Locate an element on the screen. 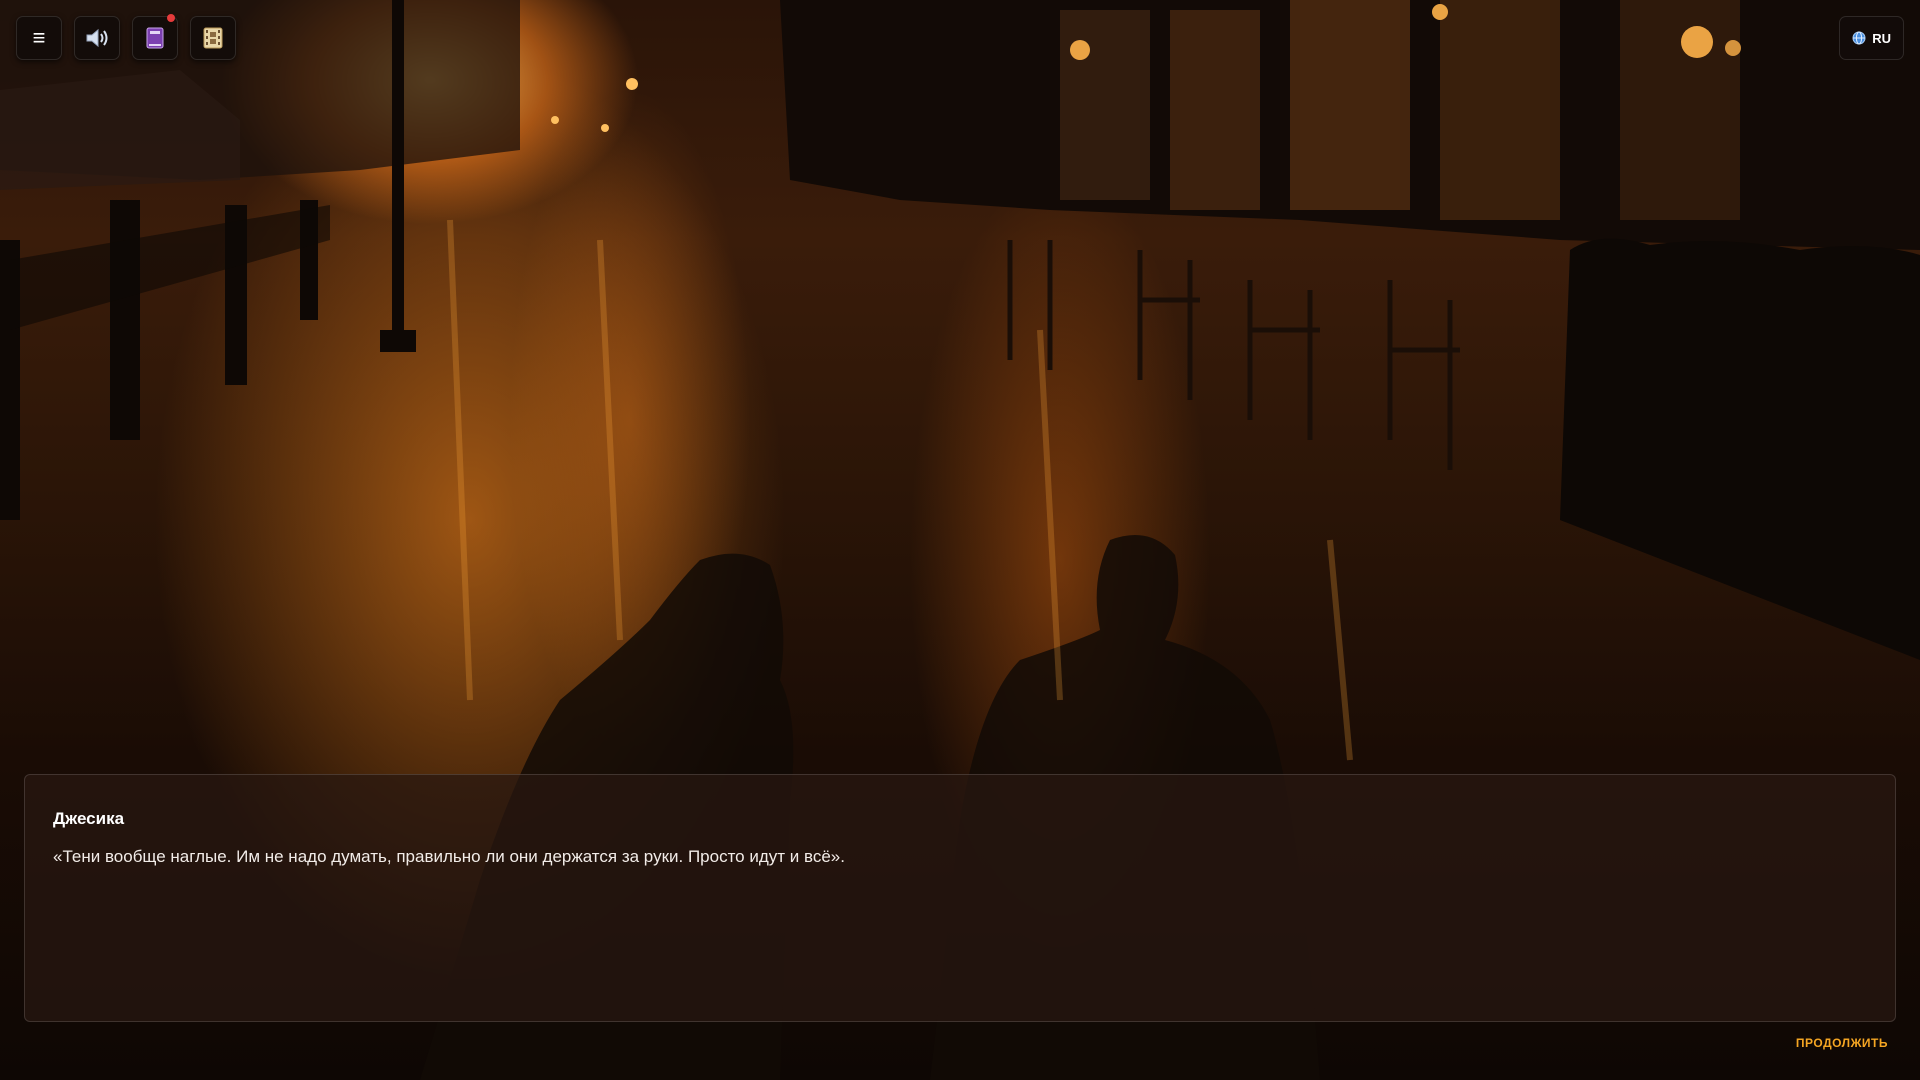  speaker-icon is located at coordinates (97, 38).